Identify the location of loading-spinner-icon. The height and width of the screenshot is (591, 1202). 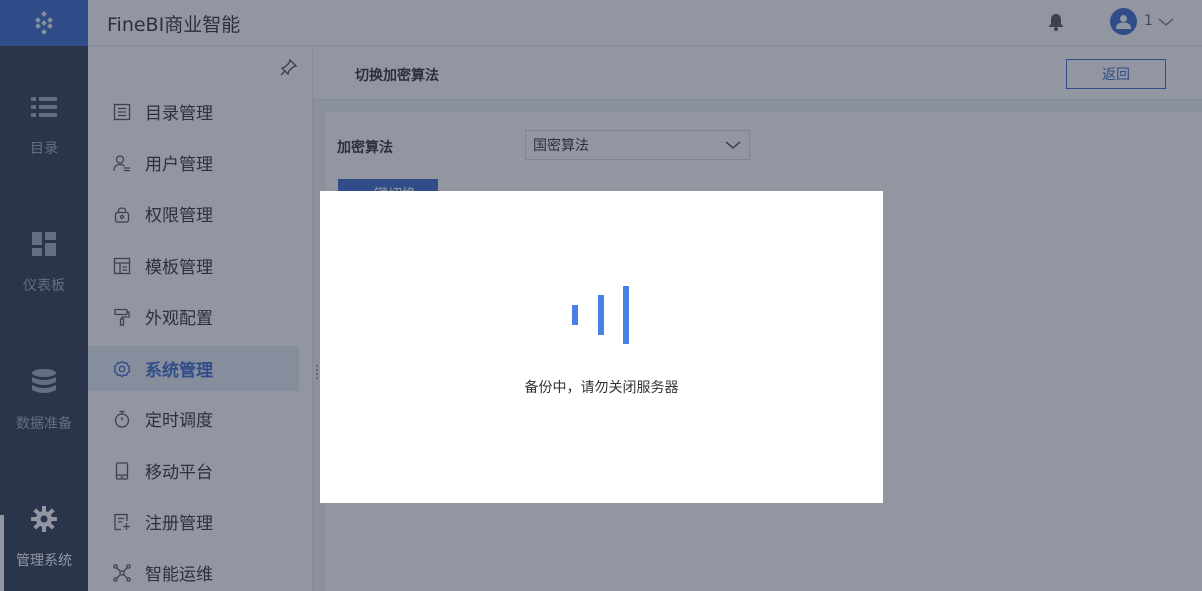
(602, 315).